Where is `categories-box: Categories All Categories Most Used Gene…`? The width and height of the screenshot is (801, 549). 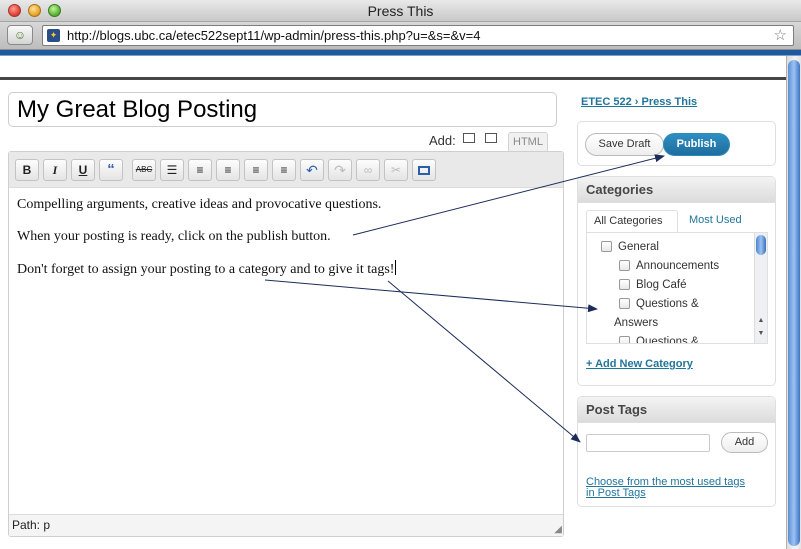
categories-box: Categories All Categories Most Used Gene… is located at coordinates (676, 281).